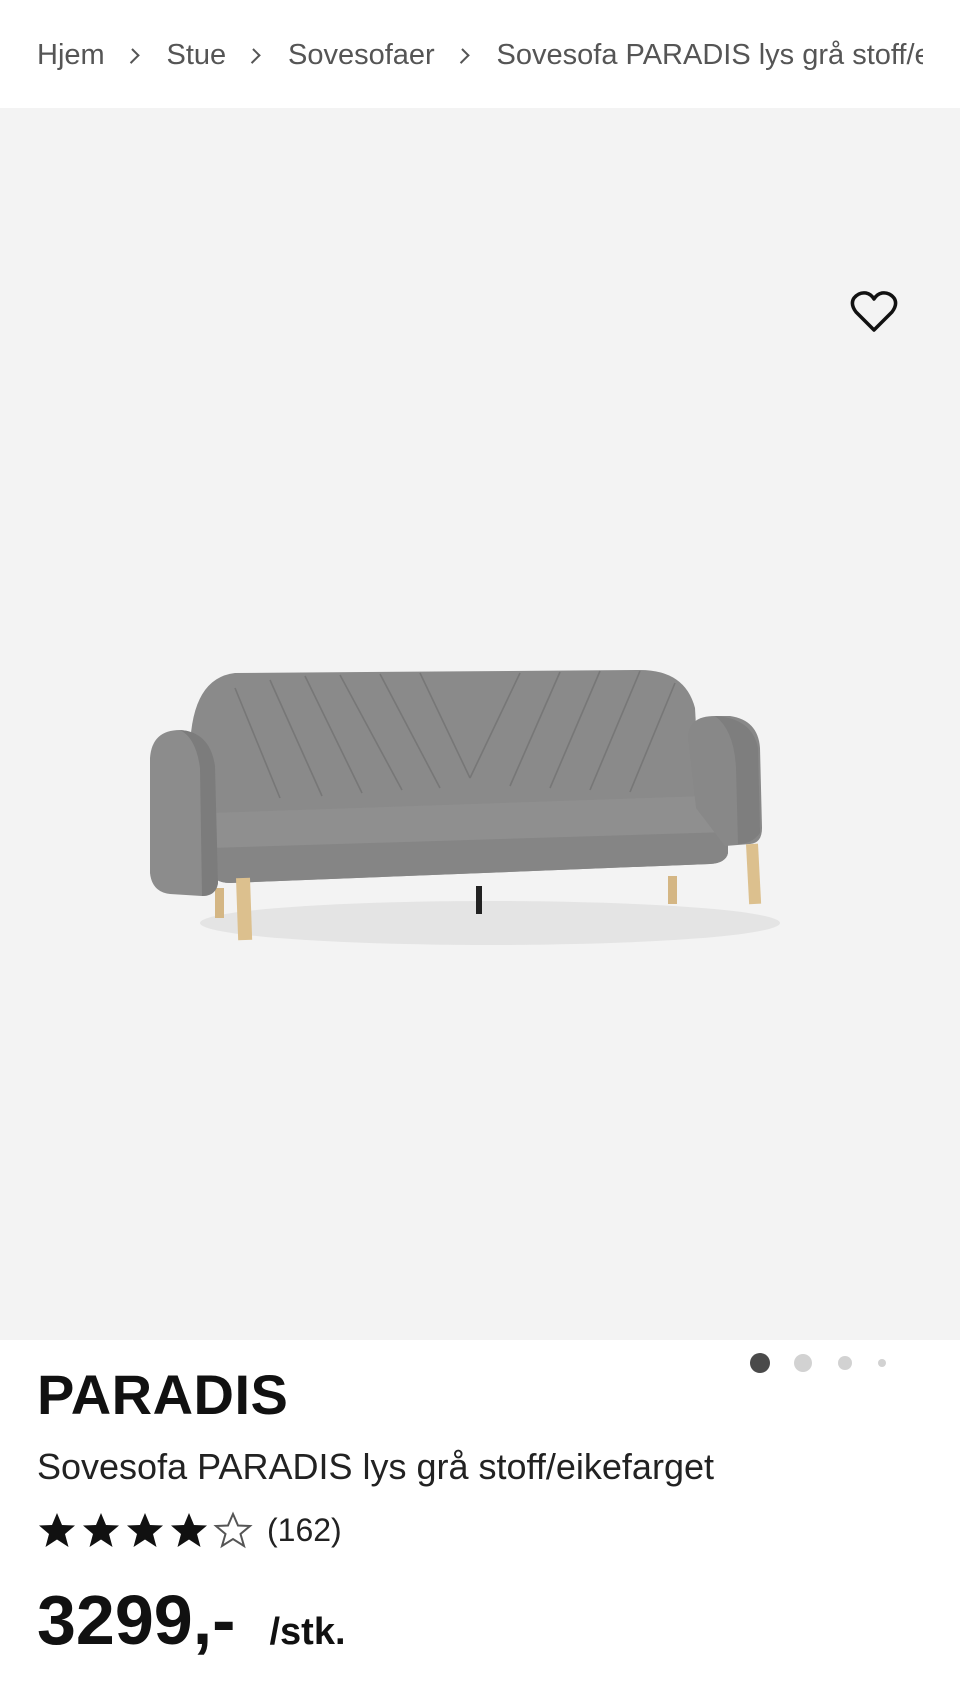  I want to click on gallery-pagination, so click(823, 1364).